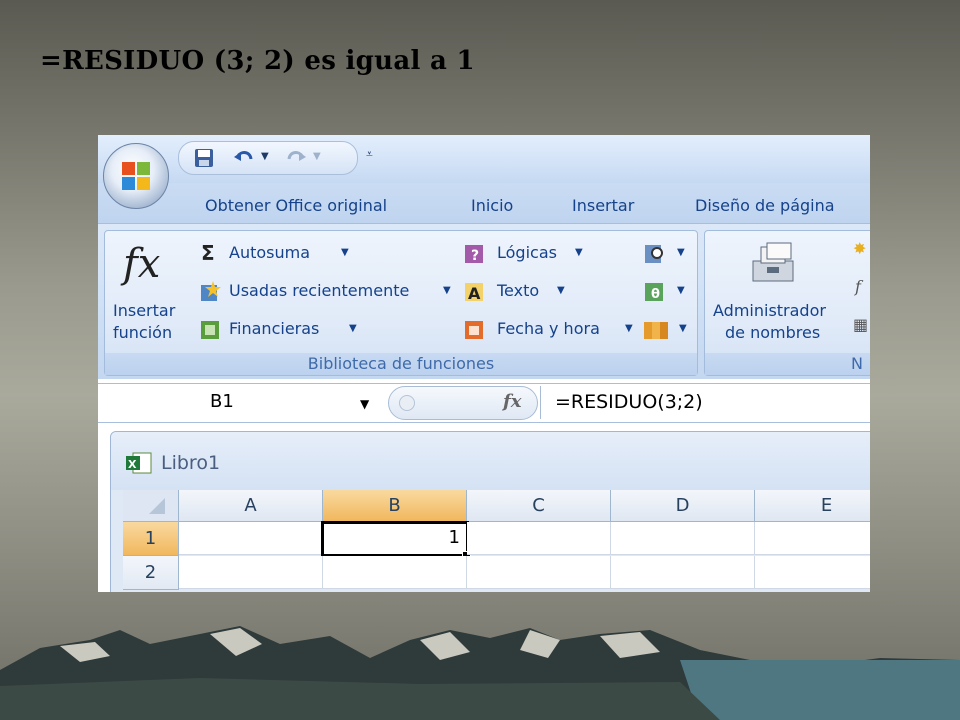 Image resolution: width=960 pixels, height=720 pixels. I want to click on formula-text: =RESIDUO(3;2), so click(629, 402).